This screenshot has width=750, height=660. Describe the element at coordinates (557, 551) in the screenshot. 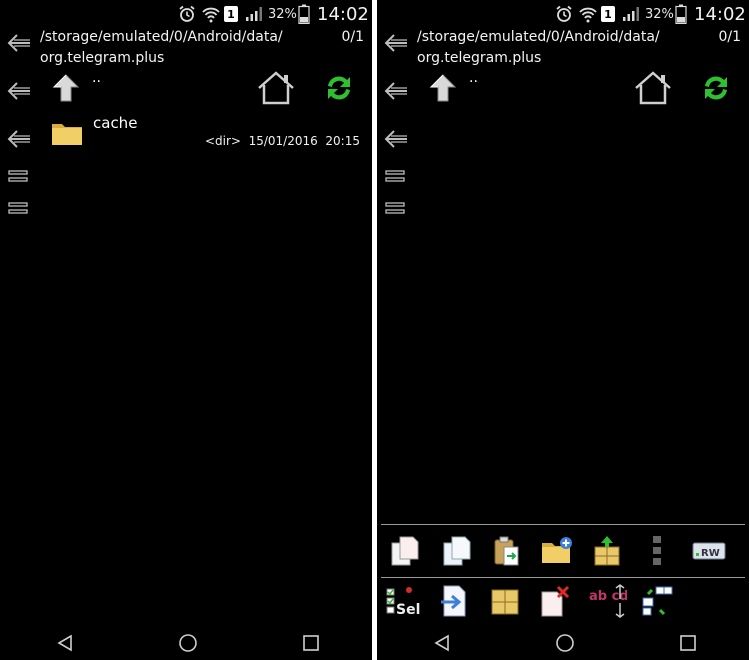

I see `new-folder-icon` at that location.